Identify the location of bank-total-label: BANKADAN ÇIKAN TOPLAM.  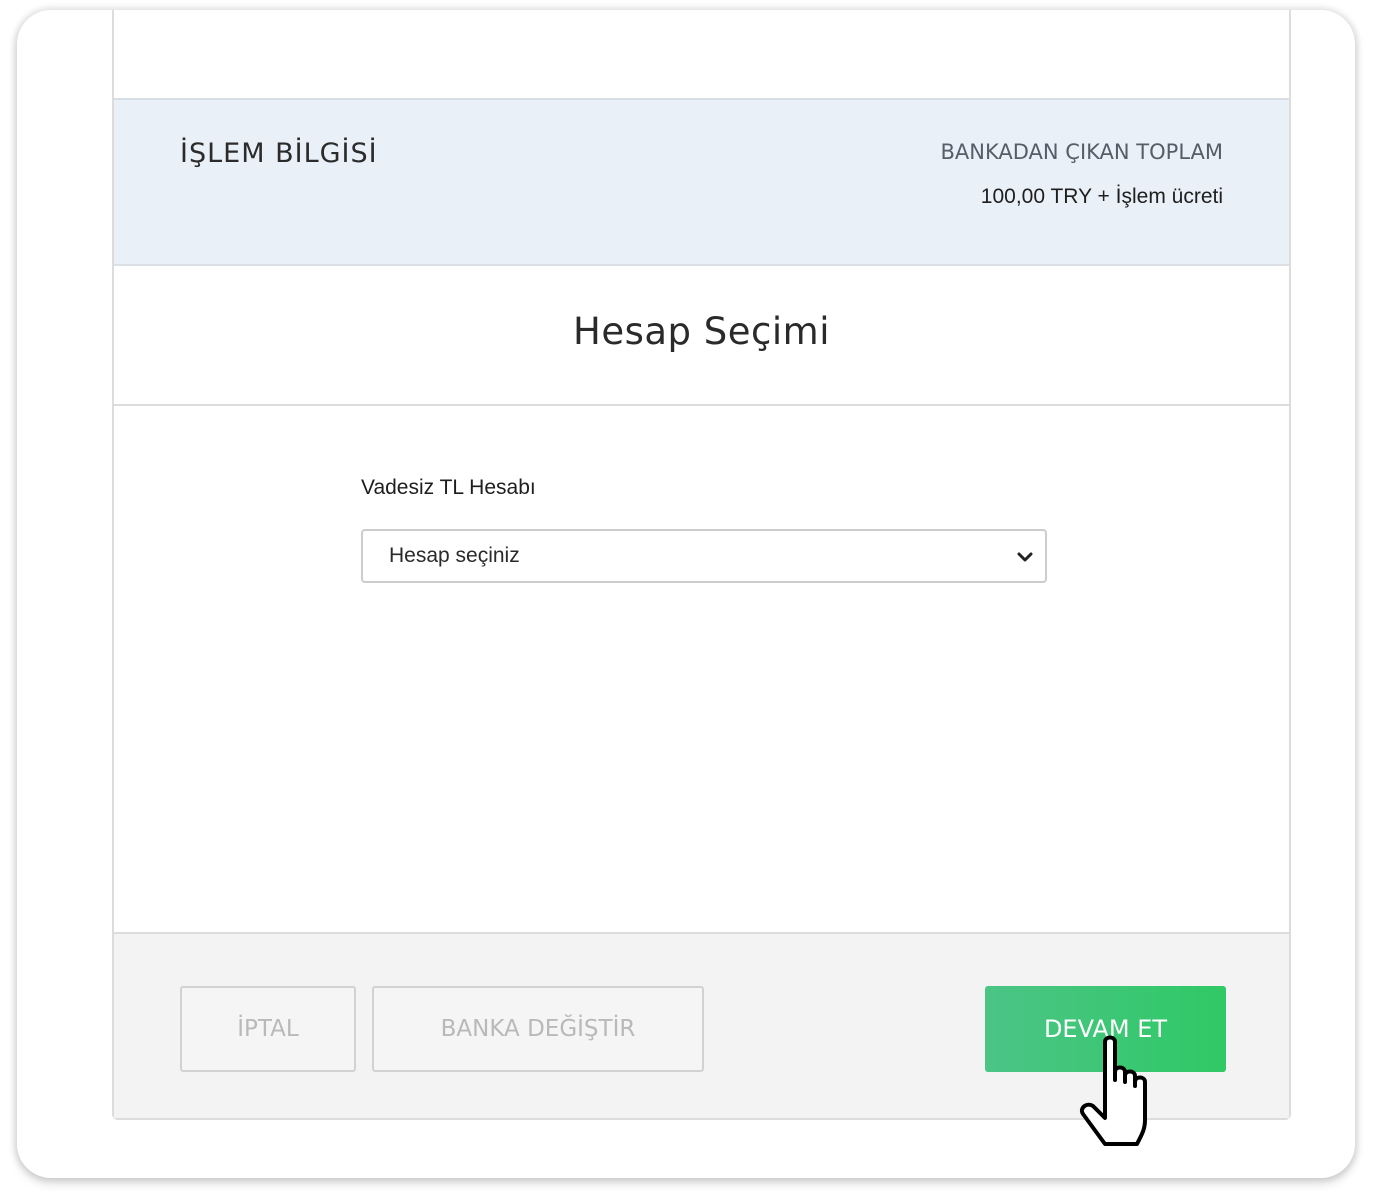
(1082, 152).